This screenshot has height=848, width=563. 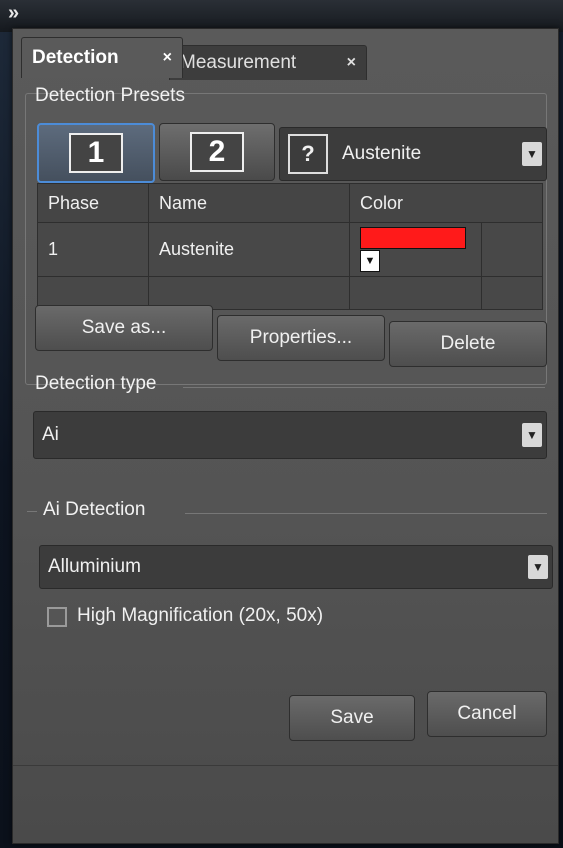 I want to click on preset-select: ? Austenite ▼, so click(x=413, y=154).